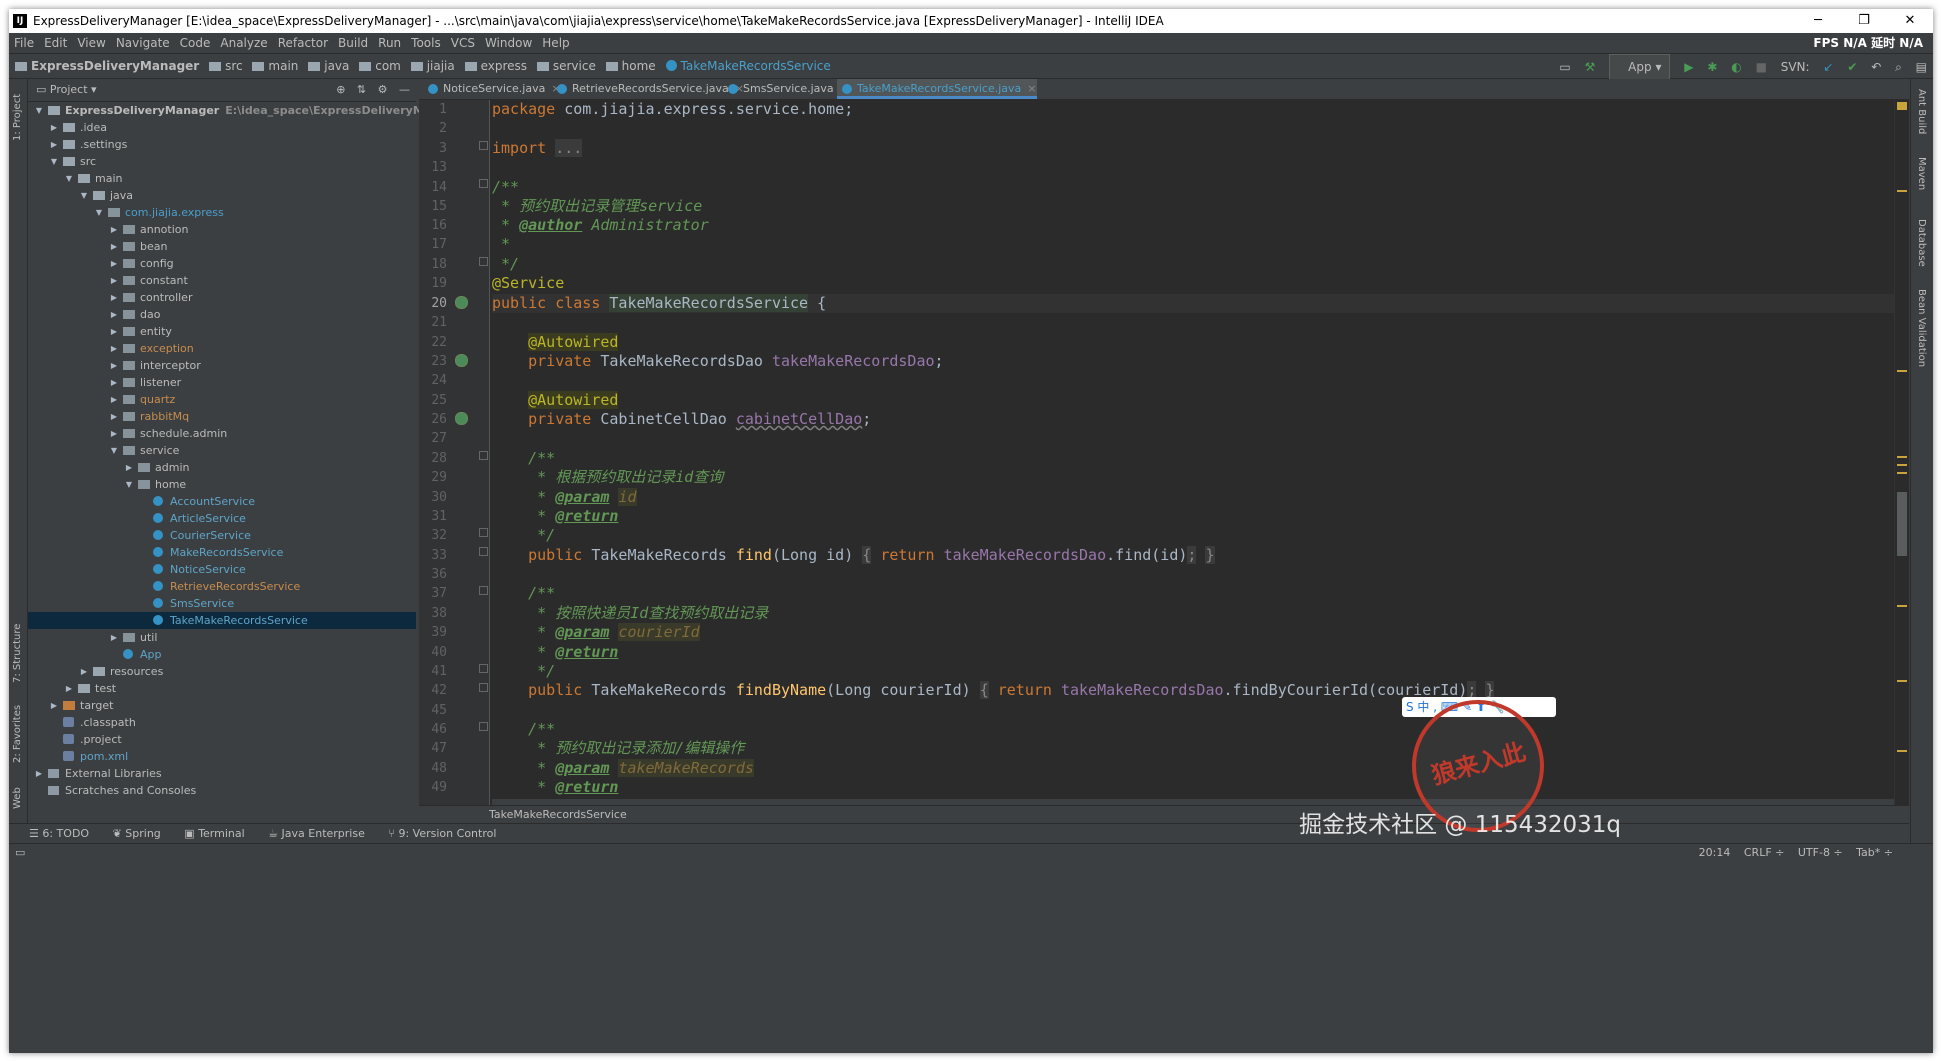  Describe the element at coordinates (222, 790) in the screenshot. I see `tree-item: Scratches and Consoles` at that location.